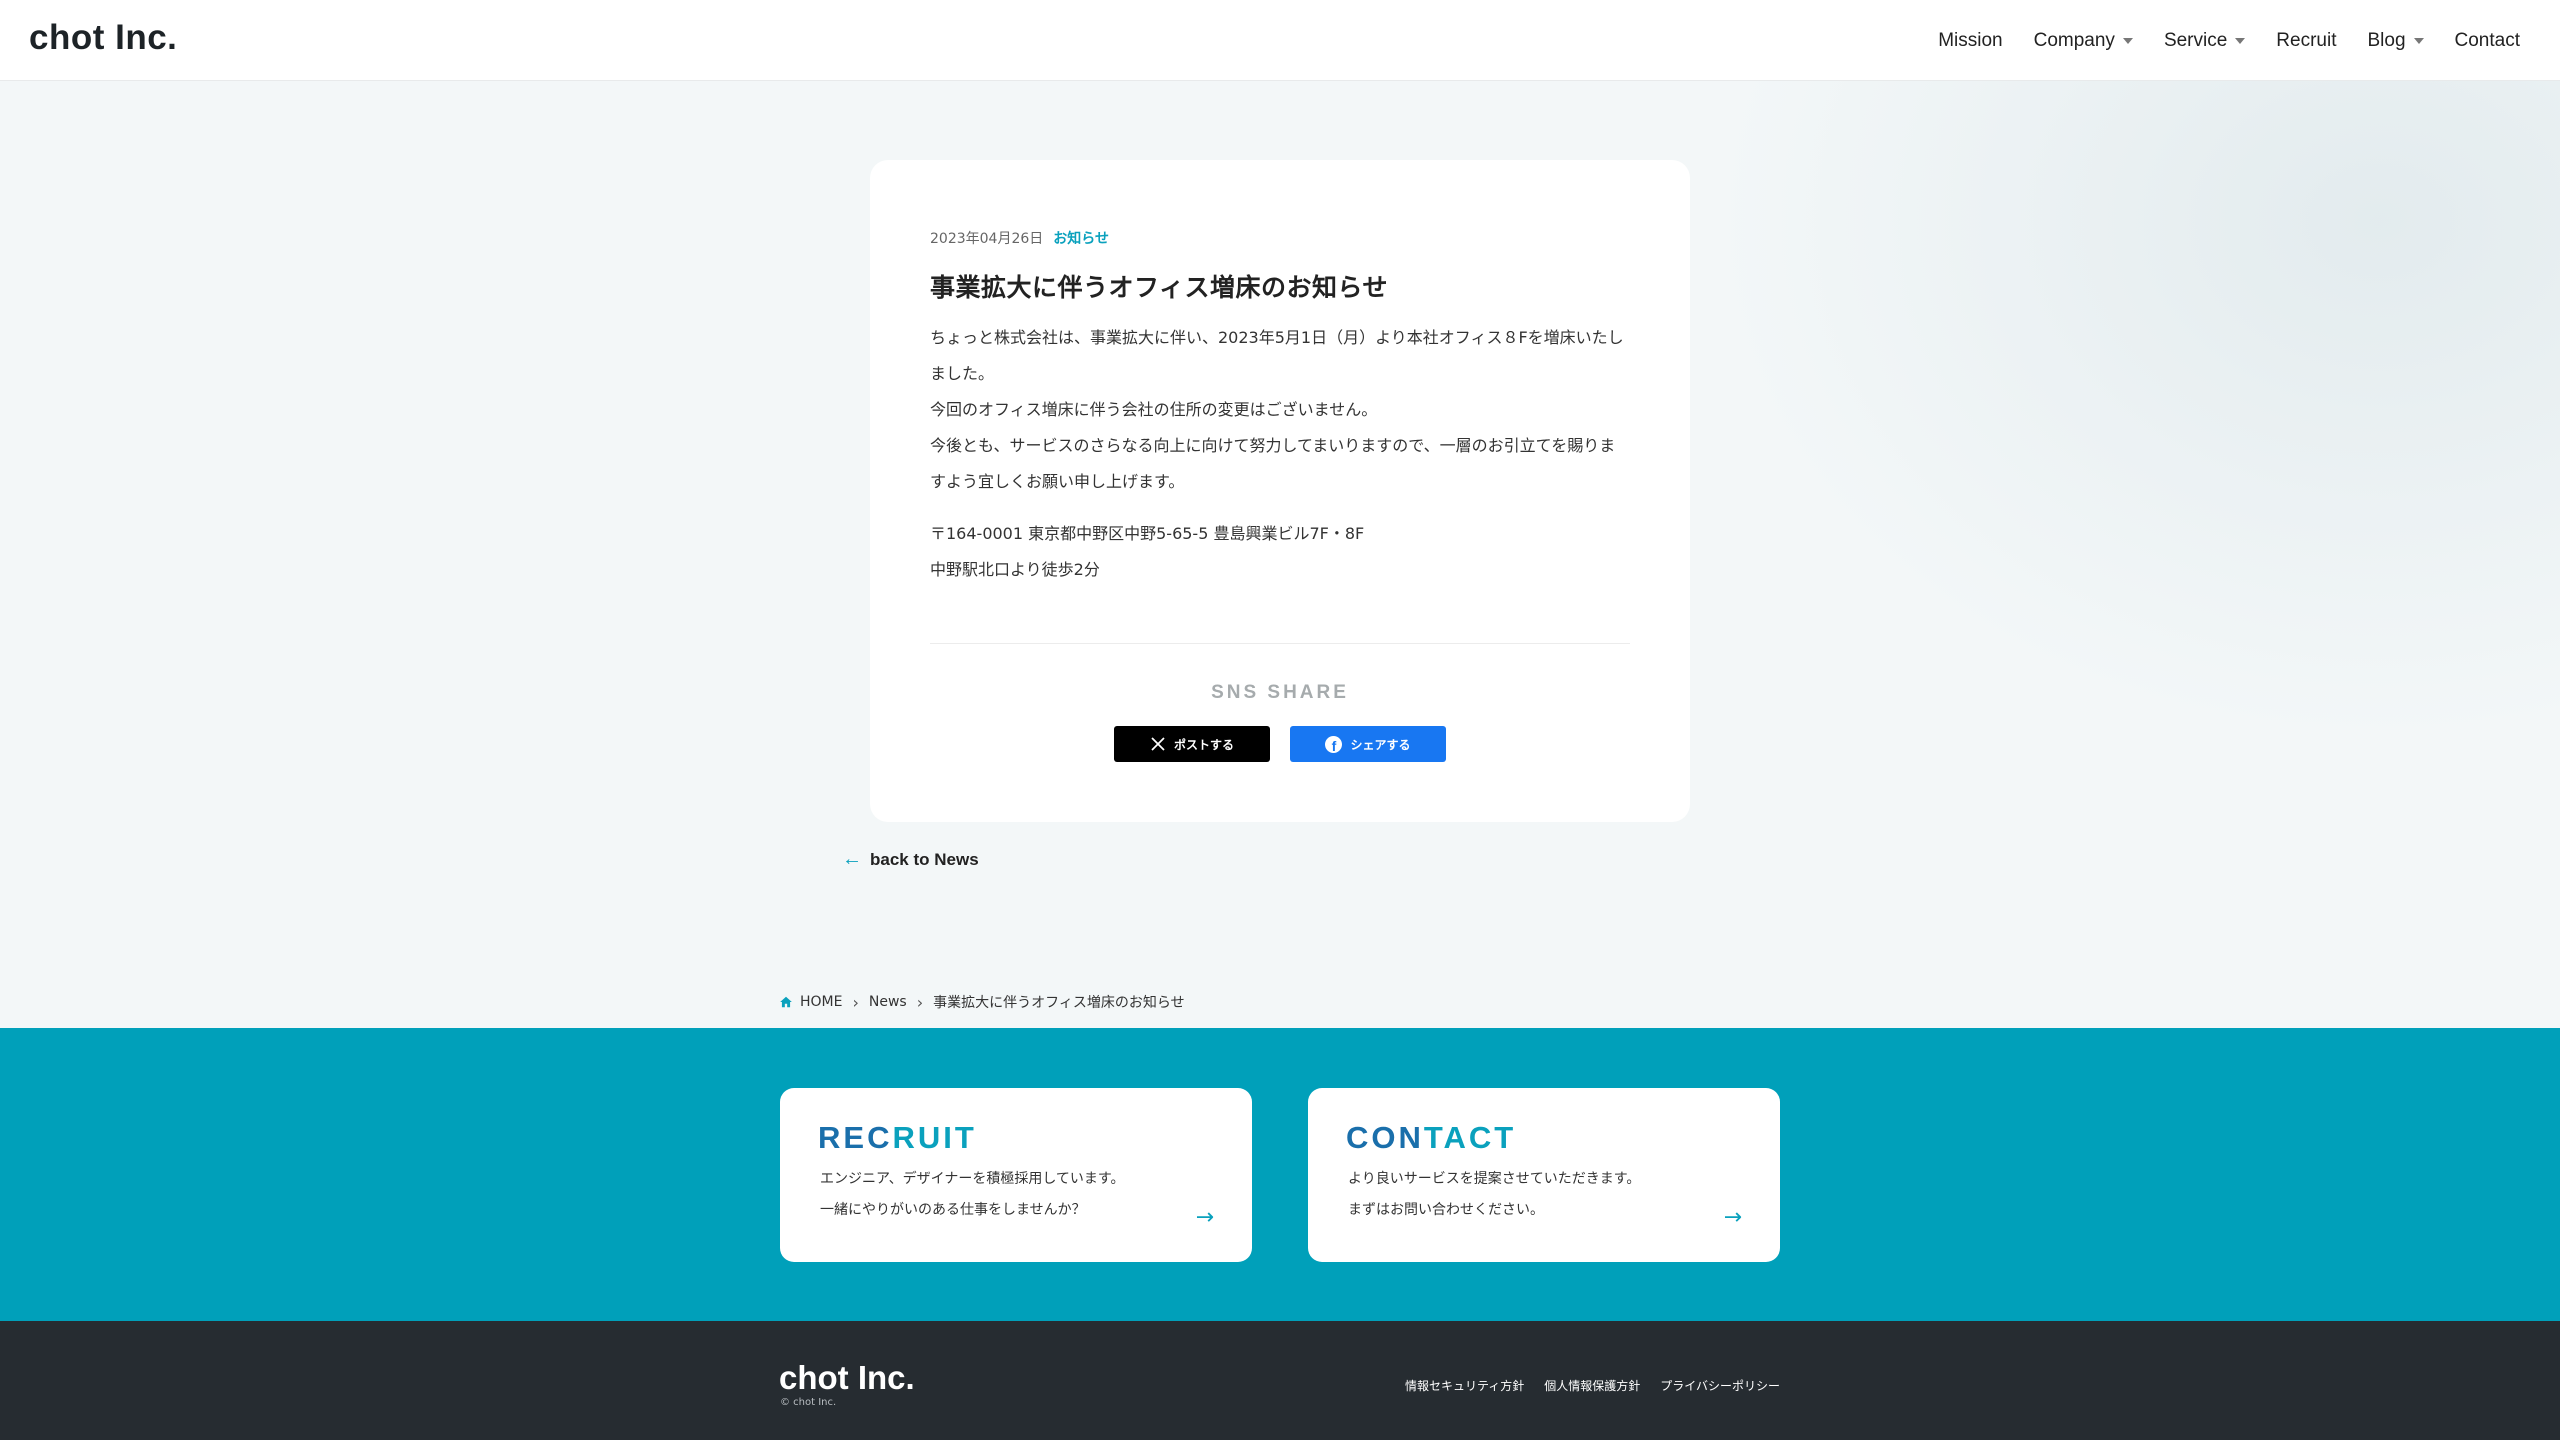  I want to click on nav-item-contact: Contact, so click(2487, 41).